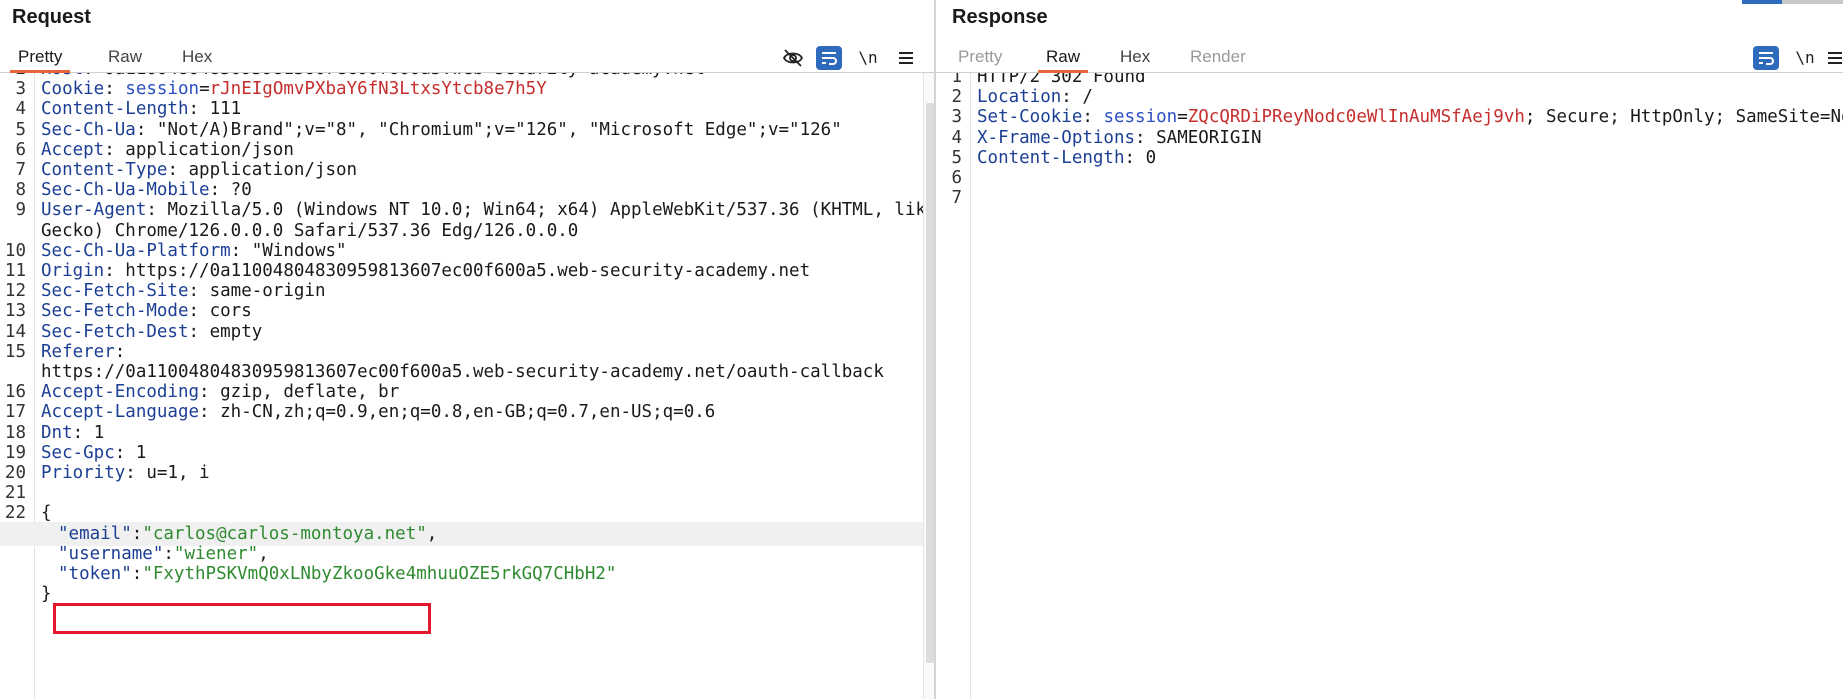 The height and width of the screenshot is (699, 1843). Describe the element at coordinates (111, 553) in the screenshot. I see `json-key: "username"` at that location.